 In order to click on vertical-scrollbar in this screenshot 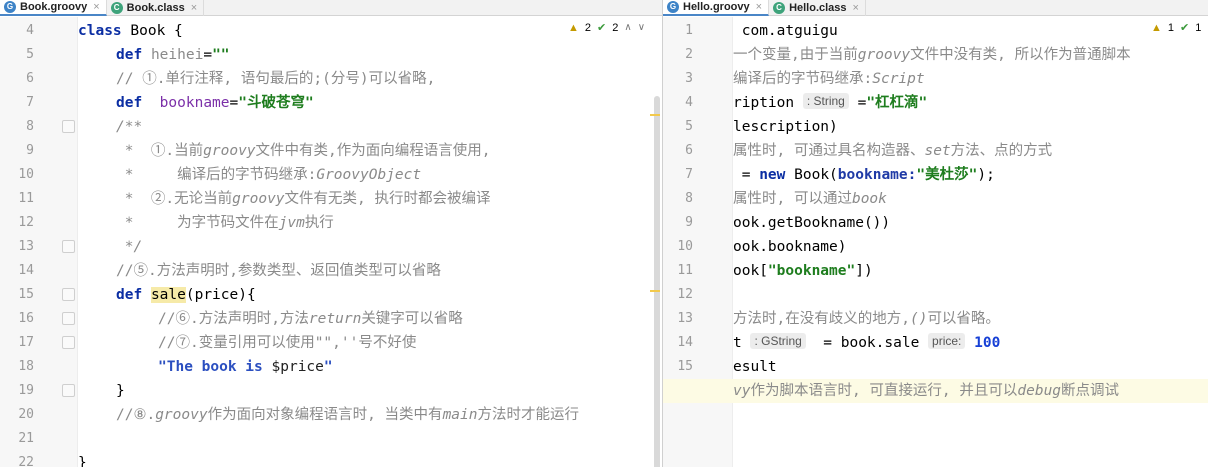, I will do `click(657, 281)`.